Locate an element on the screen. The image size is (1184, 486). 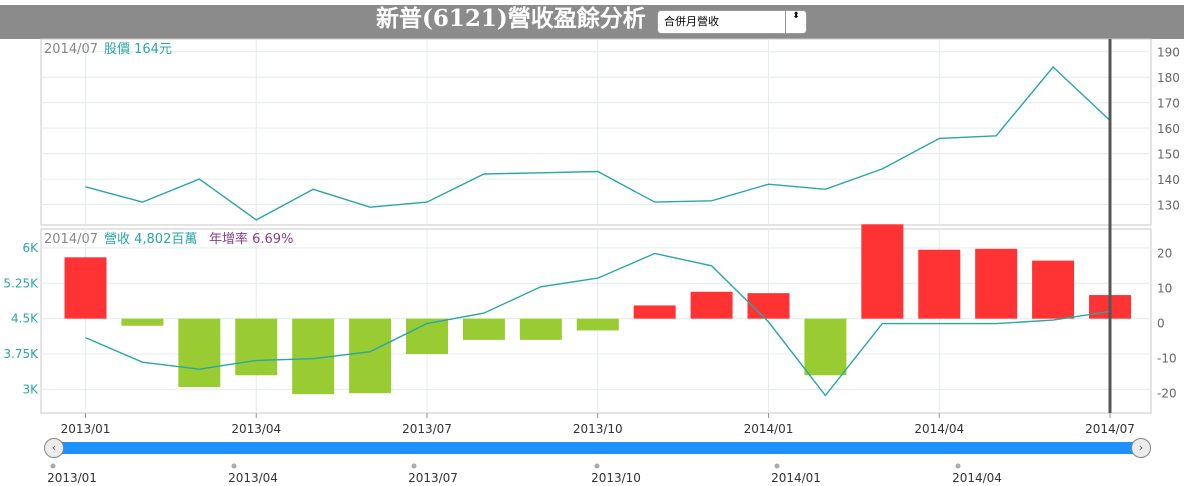
navigator-label: 2013/01 is located at coordinates (72, 478).